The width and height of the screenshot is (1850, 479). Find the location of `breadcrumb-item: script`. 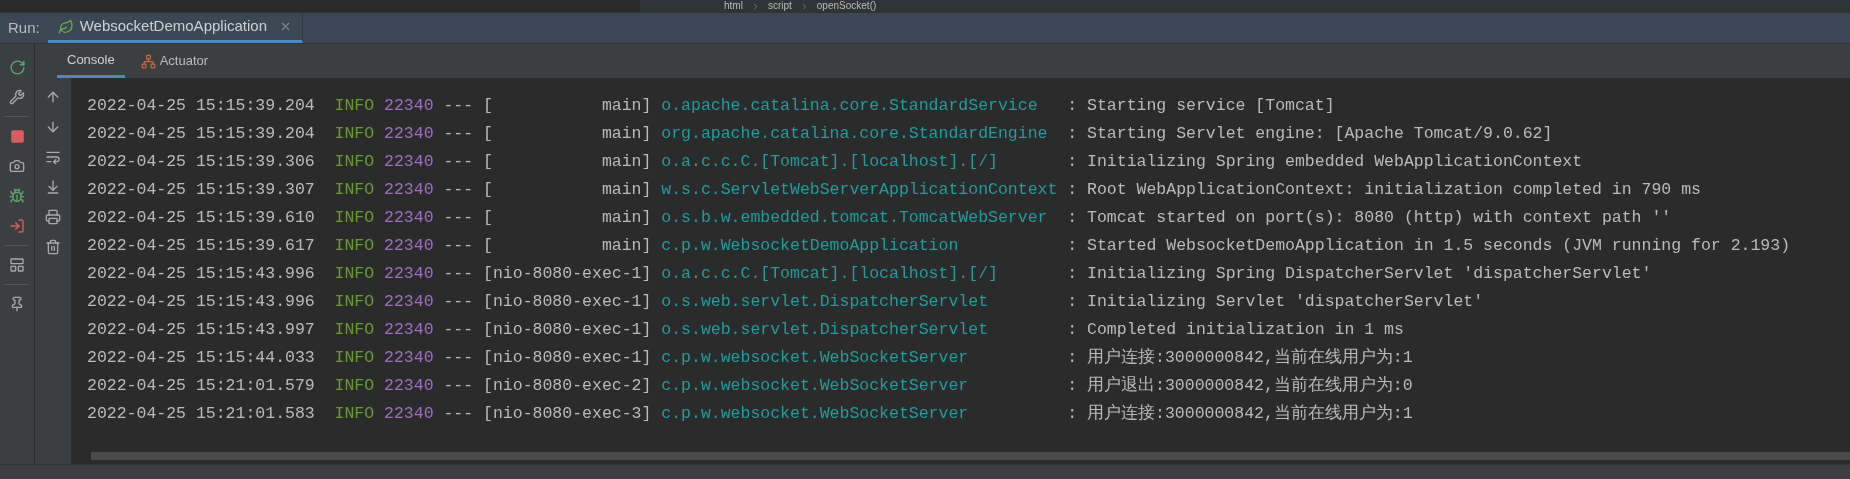

breadcrumb-item: script is located at coordinates (779, 6).